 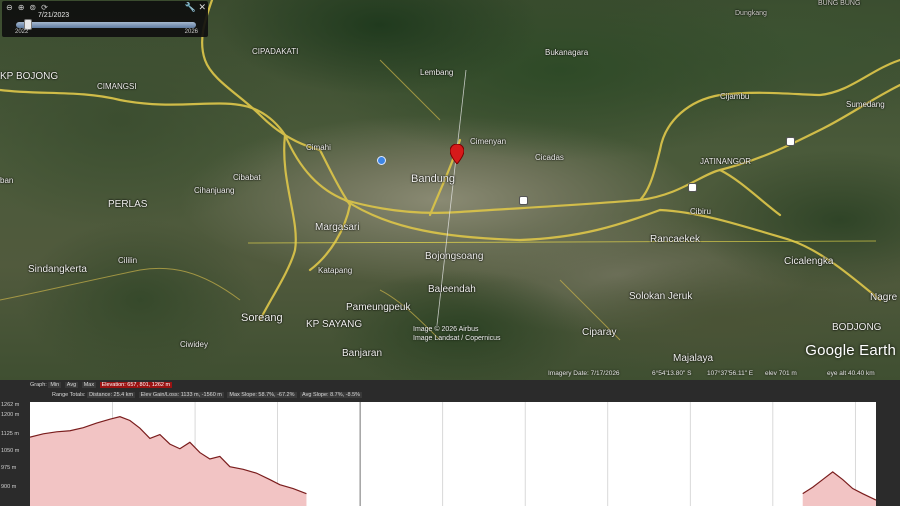 What do you see at coordinates (378, 307) in the screenshot?
I see `map-label: Pameungpeuk` at bounding box center [378, 307].